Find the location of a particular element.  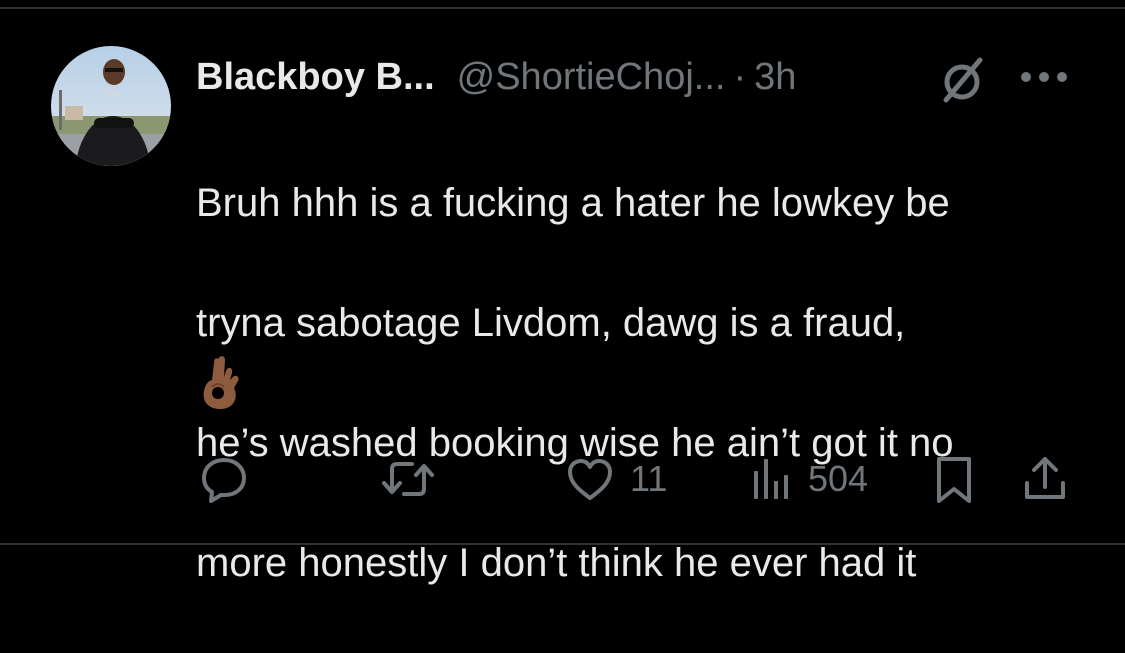

reply-icon is located at coordinates (224, 479).